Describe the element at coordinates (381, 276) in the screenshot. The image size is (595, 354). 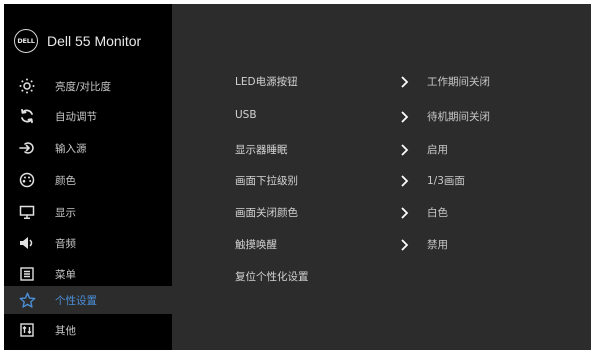
I see `setting-row-reset-personalization: 复位个性化设置` at that location.